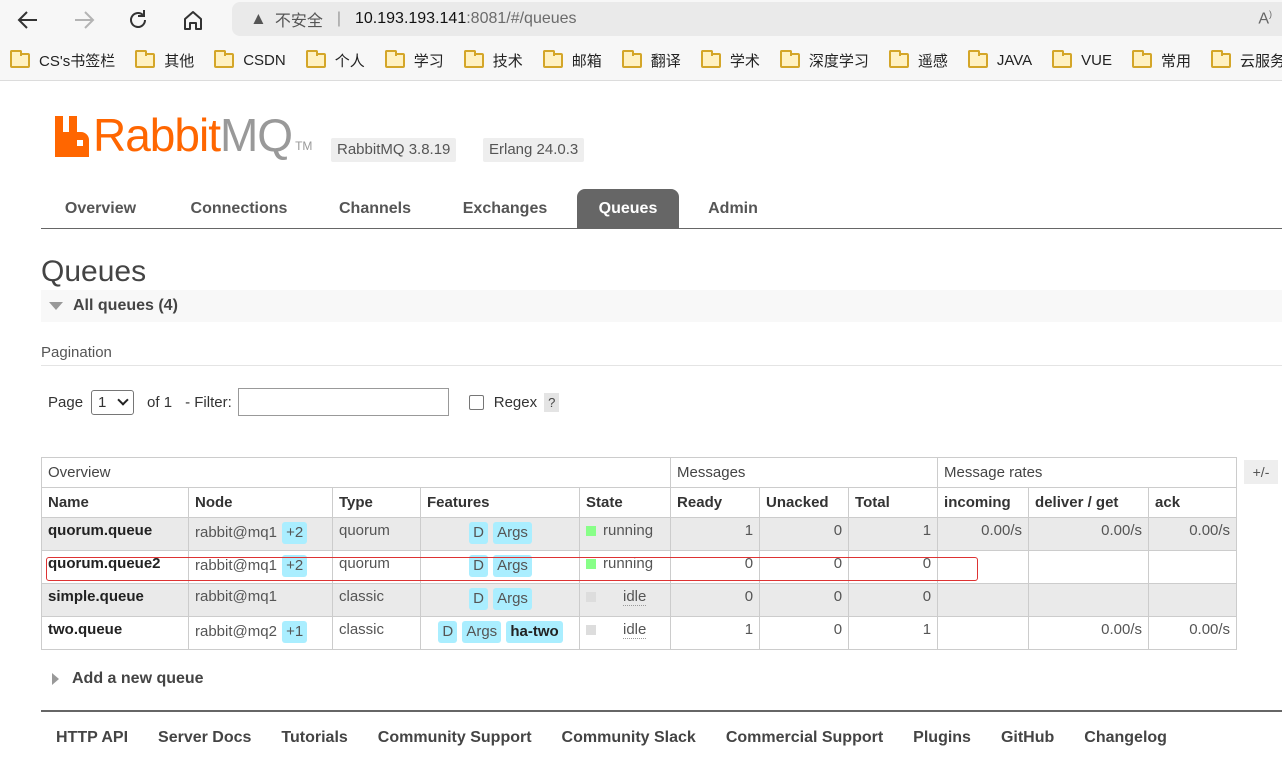 Image resolution: width=1282 pixels, height=764 pixels. What do you see at coordinates (1125, 738) in the screenshot?
I see `footer-link-changelog: Changelog` at bounding box center [1125, 738].